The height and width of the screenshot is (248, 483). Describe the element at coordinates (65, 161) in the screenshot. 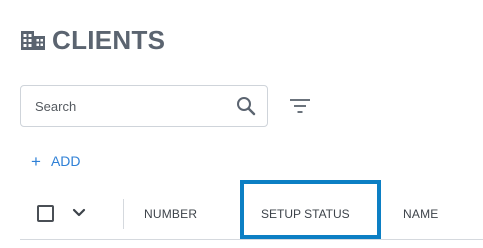

I see `add-label: ADD` at that location.